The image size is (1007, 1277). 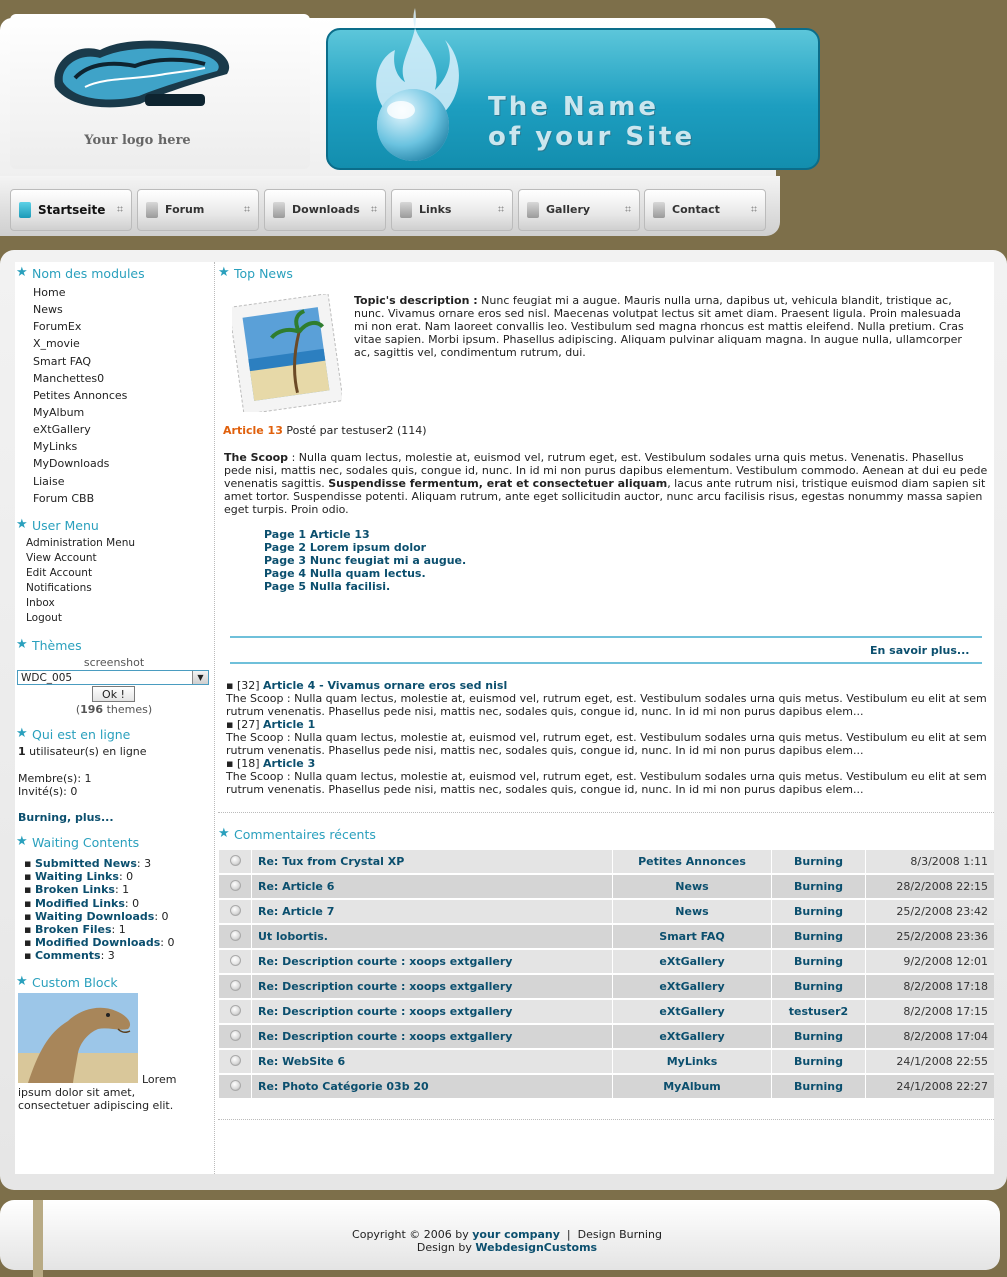 I want to click on comment-module-link: Smart FAQ, so click(x=692, y=936).